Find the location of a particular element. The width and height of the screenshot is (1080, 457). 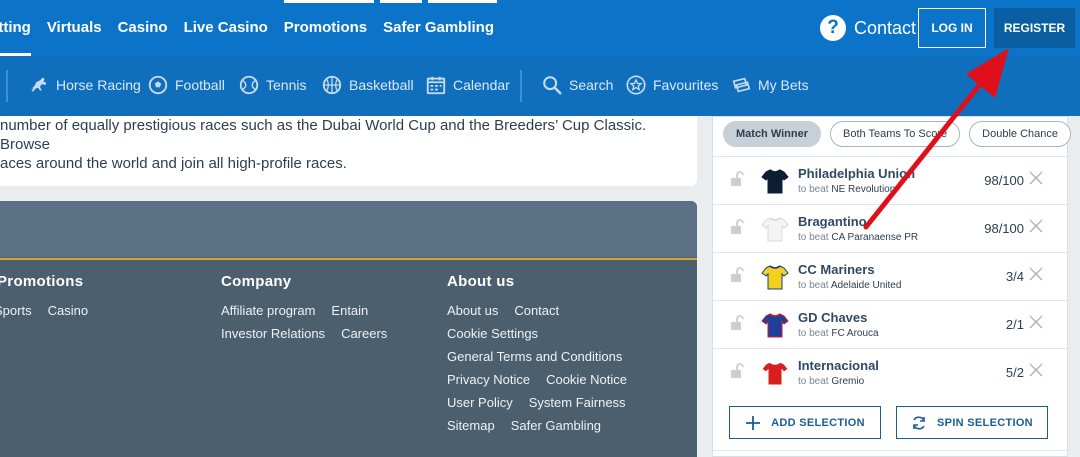

subnav-label: Horse Racing is located at coordinates (98, 85).